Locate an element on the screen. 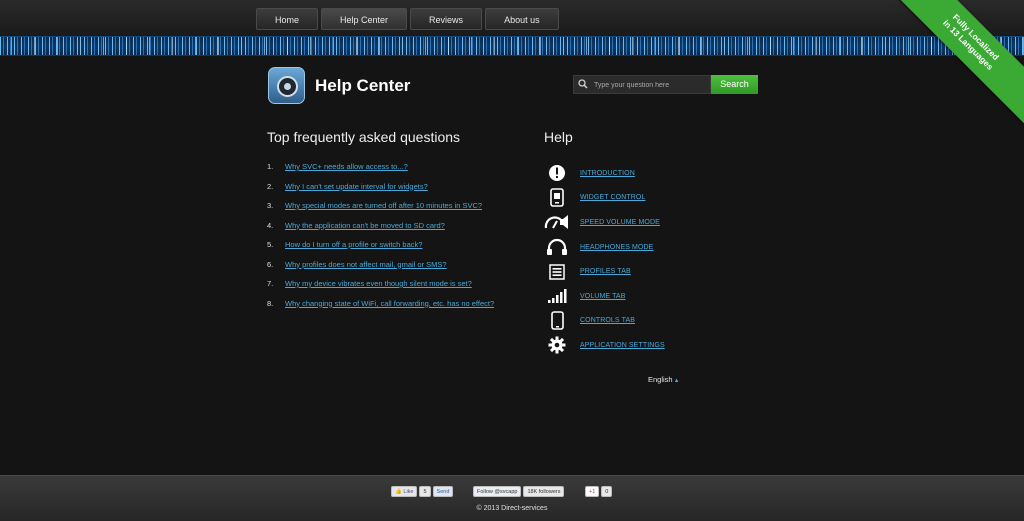 The height and width of the screenshot is (521, 1024). gplus-count: 0 is located at coordinates (607, 491).